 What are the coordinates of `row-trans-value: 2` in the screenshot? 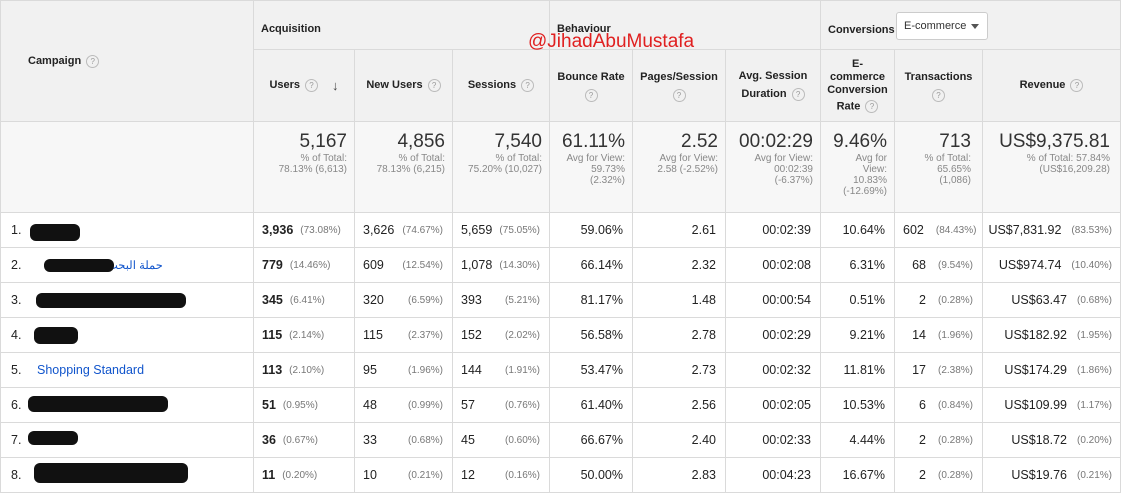 It's located at (922, 300).